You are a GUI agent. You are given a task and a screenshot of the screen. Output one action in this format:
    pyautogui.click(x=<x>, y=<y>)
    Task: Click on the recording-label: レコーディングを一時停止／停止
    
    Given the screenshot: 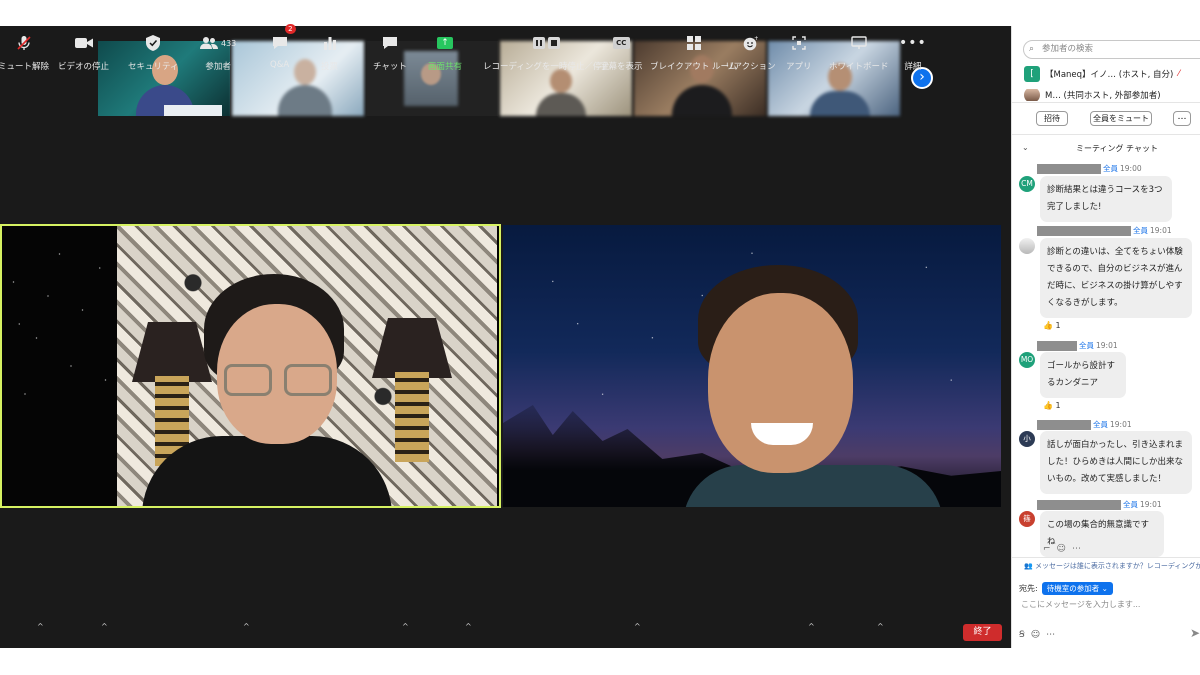 What is the action you would take?
    pyautogui.click(x=546, y=67)
    